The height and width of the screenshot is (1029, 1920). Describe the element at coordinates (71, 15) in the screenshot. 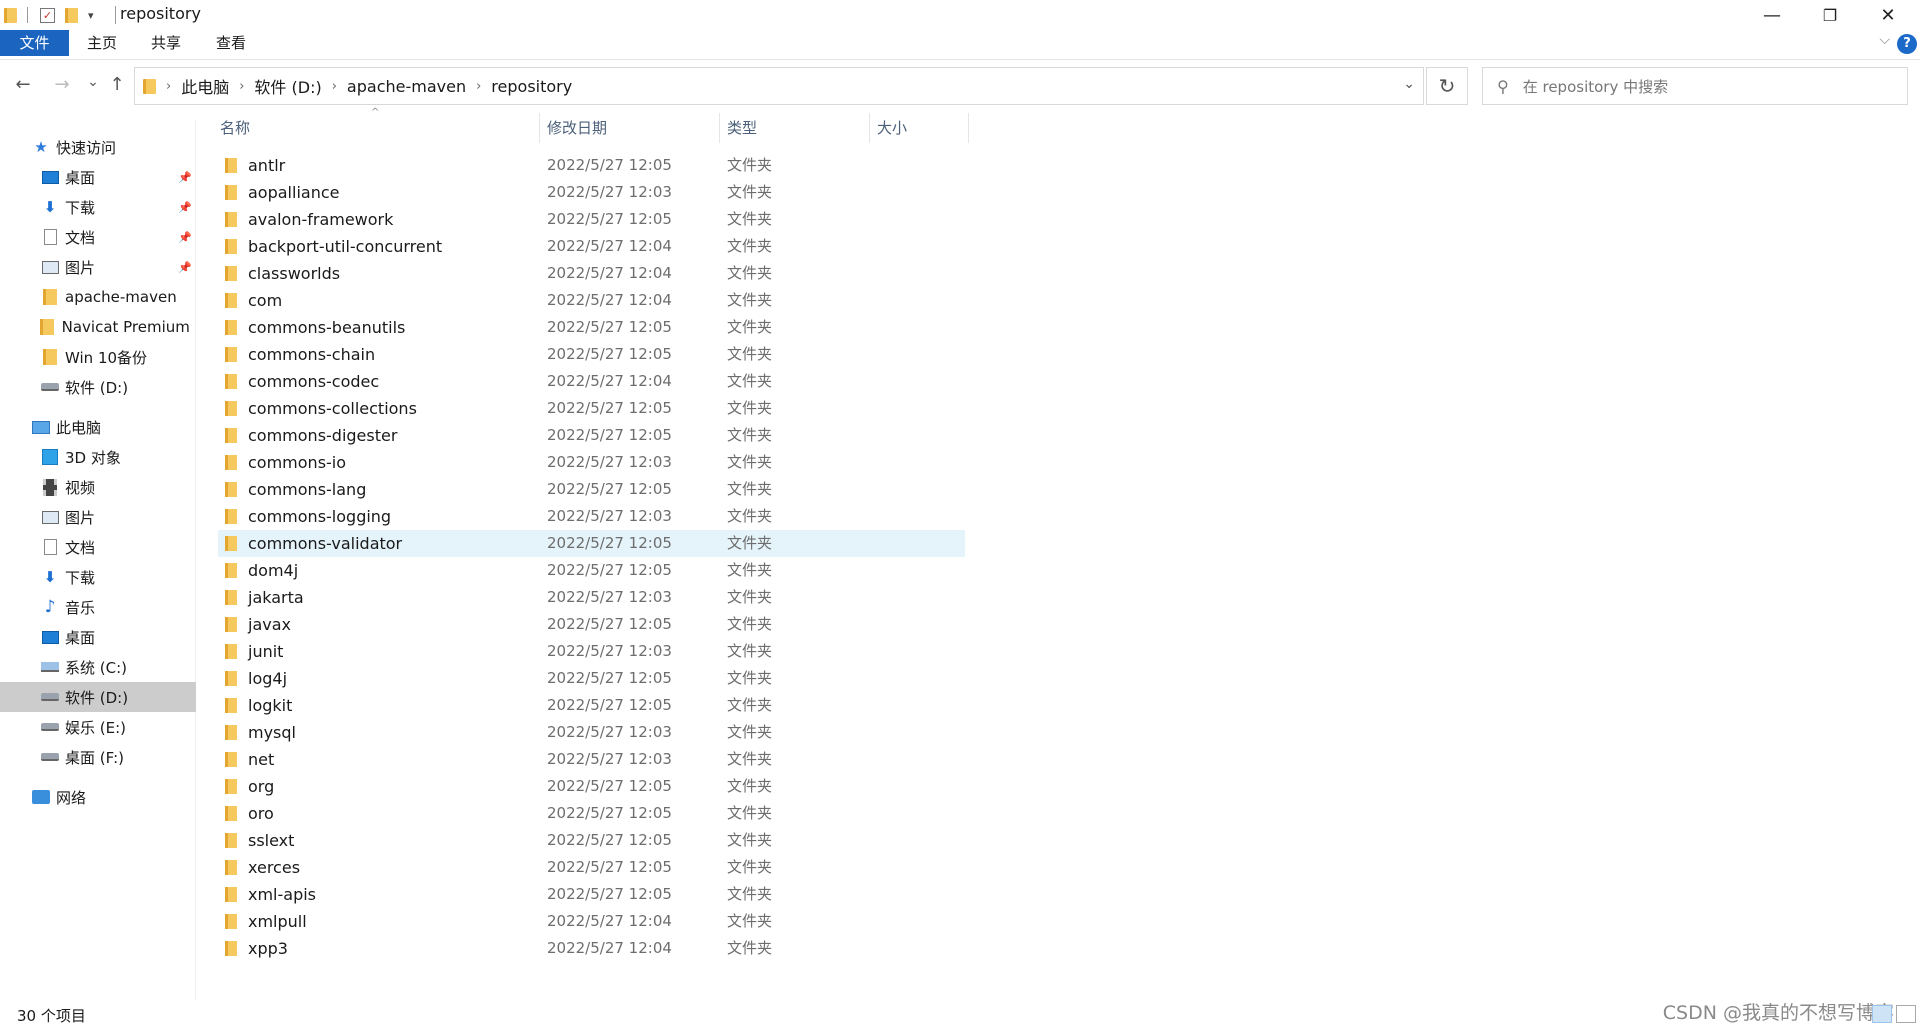

I see `new-folder-icon` at that location.